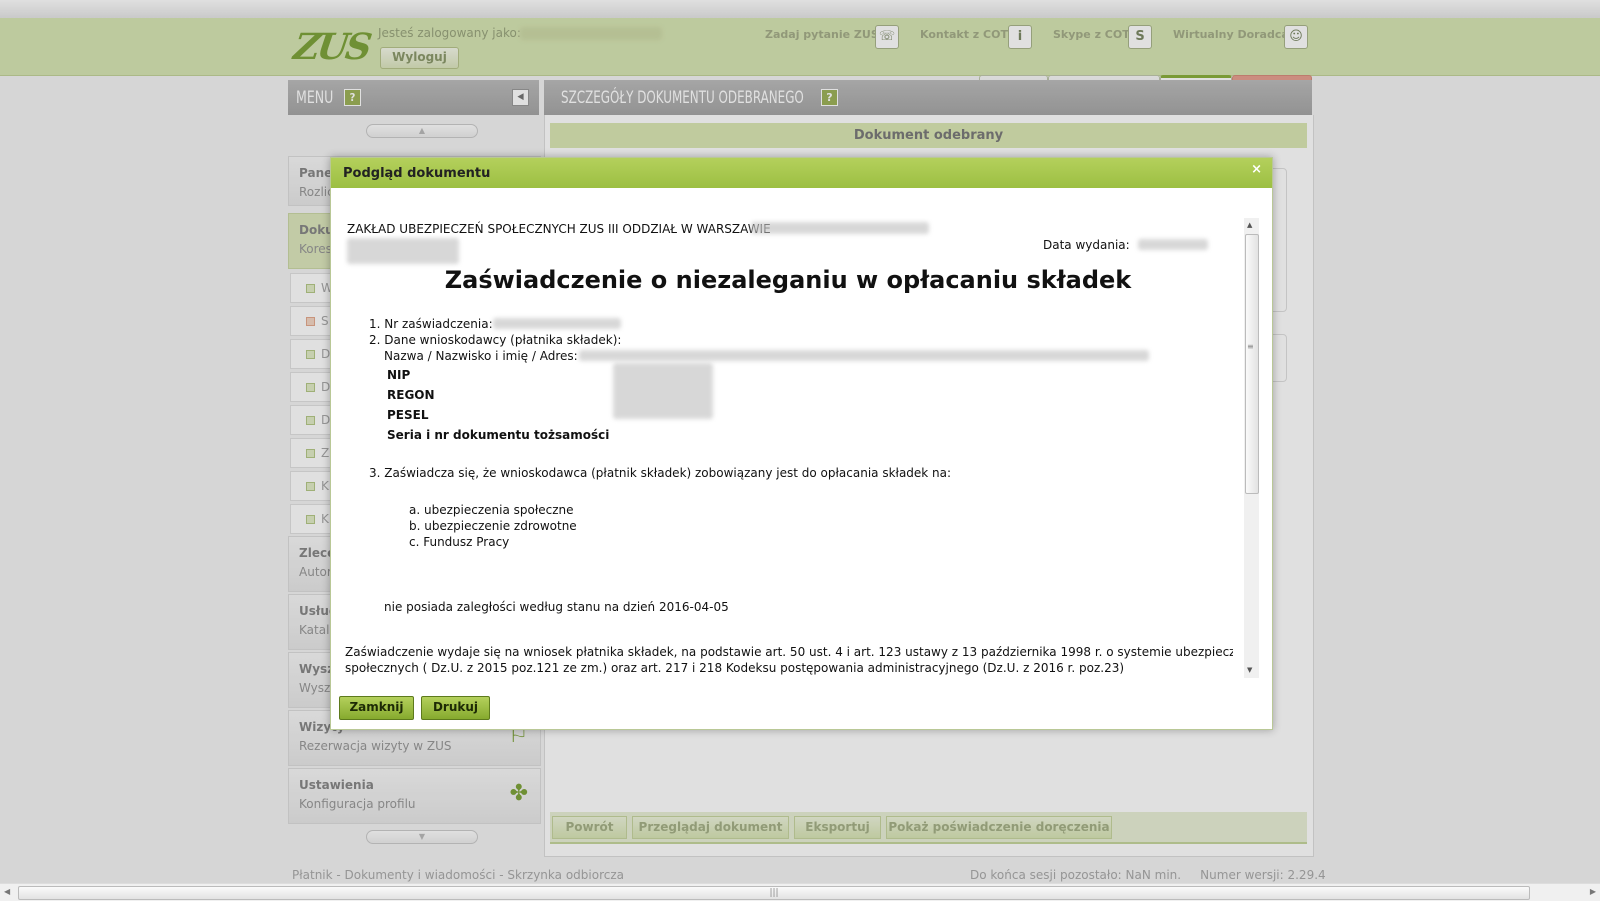 The image size is (1600, 901). What do you see at coordinates (1249, 670) in the screenshot?
I see `scroll-down-icon: ▼` at bounding box center [1249, 670].